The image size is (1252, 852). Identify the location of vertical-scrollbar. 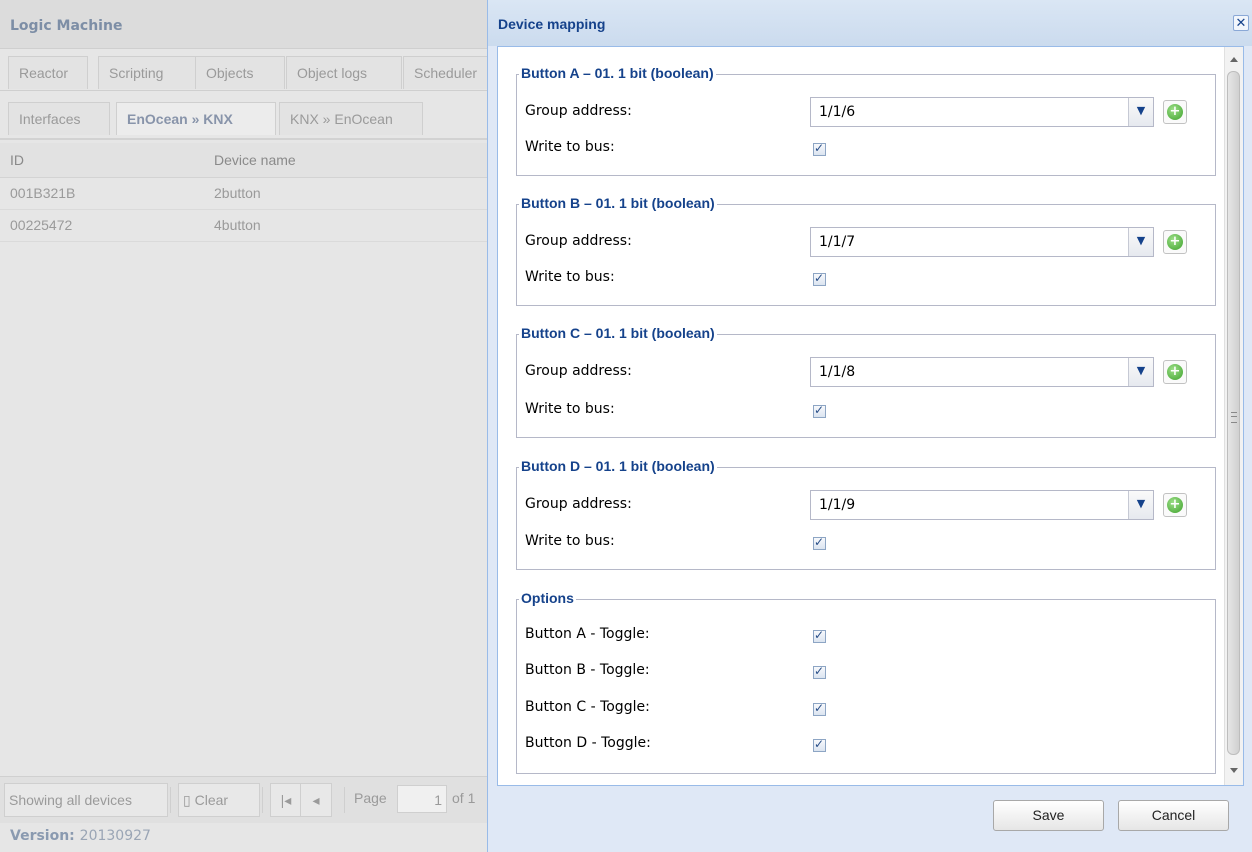
(1233, 416).